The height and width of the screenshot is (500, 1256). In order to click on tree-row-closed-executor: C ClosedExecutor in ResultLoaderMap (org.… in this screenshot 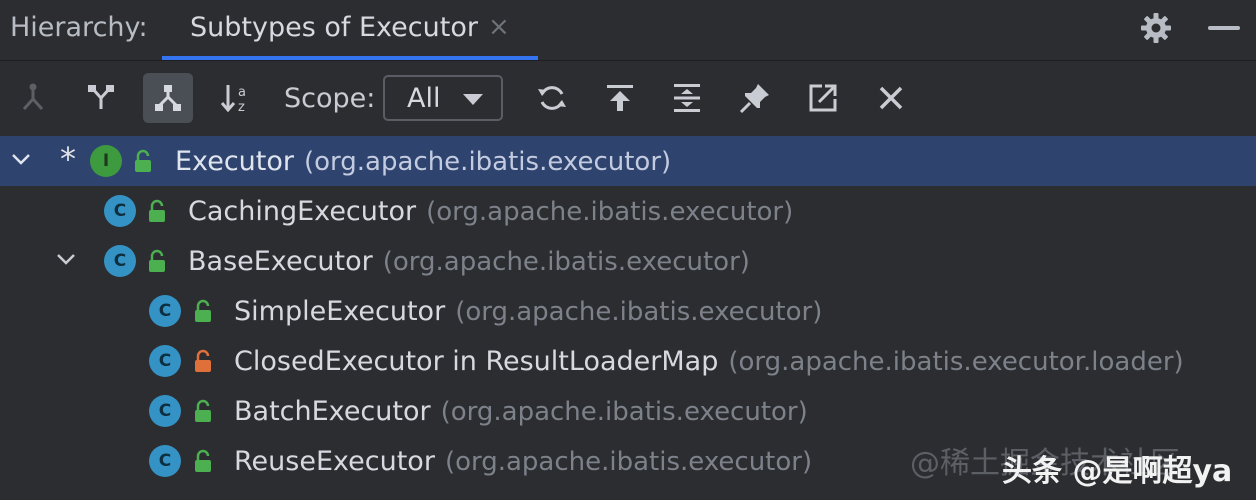, I will do `click(628, 361)`.